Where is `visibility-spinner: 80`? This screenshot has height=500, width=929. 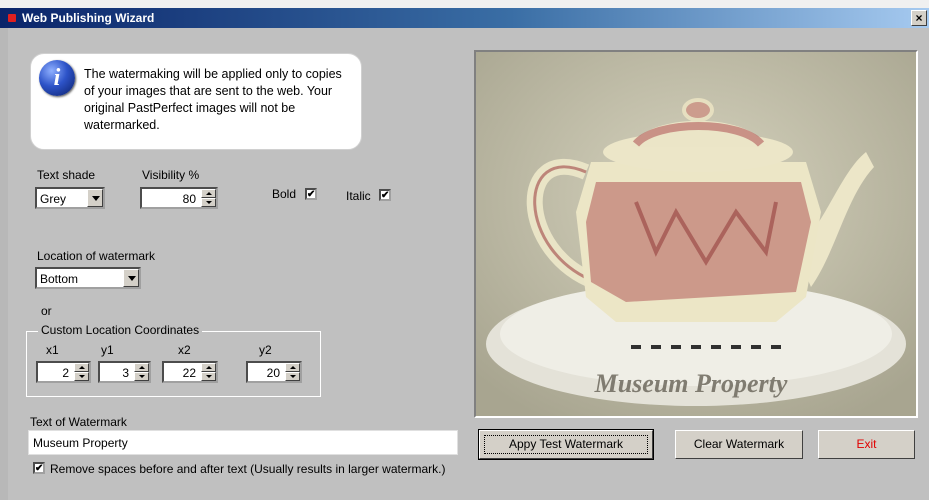 visibility-spinner: 80 is located at coordinates (179, 198).